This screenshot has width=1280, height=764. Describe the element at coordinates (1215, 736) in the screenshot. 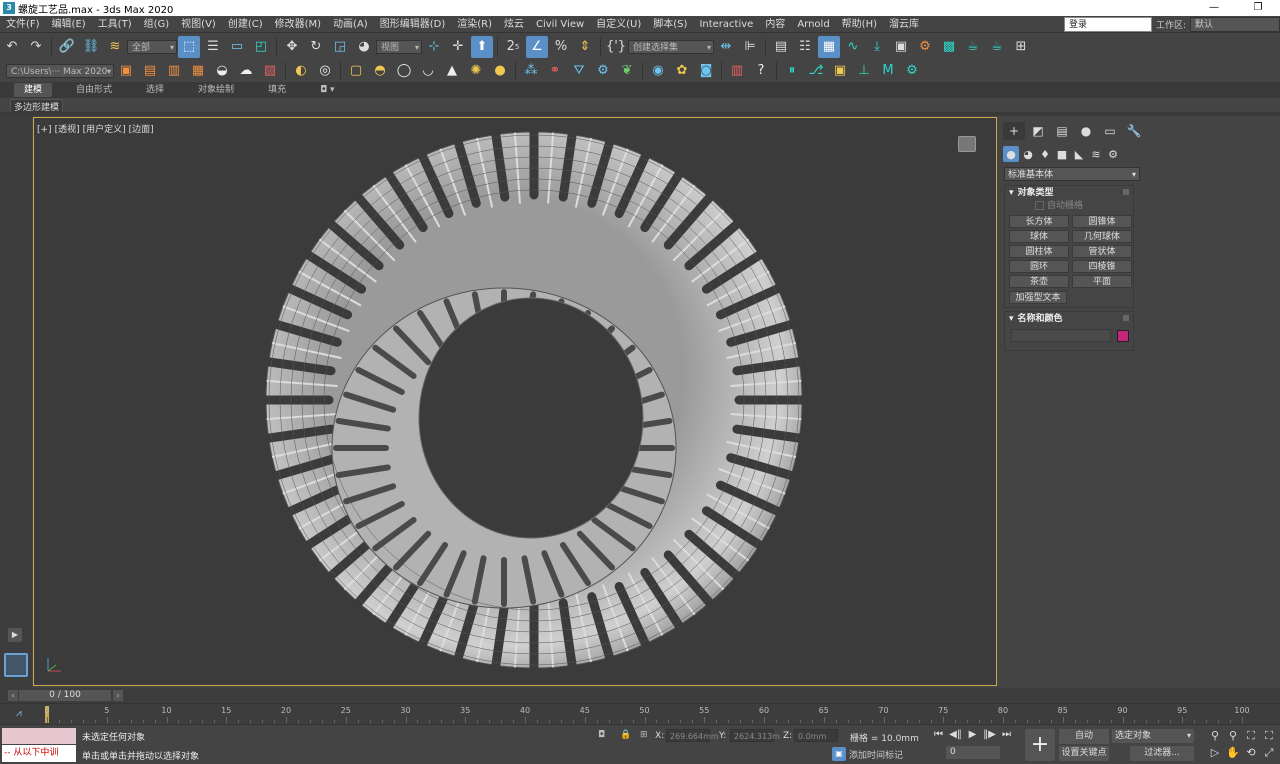

I see `zoom-icon: ⚲` at that location.